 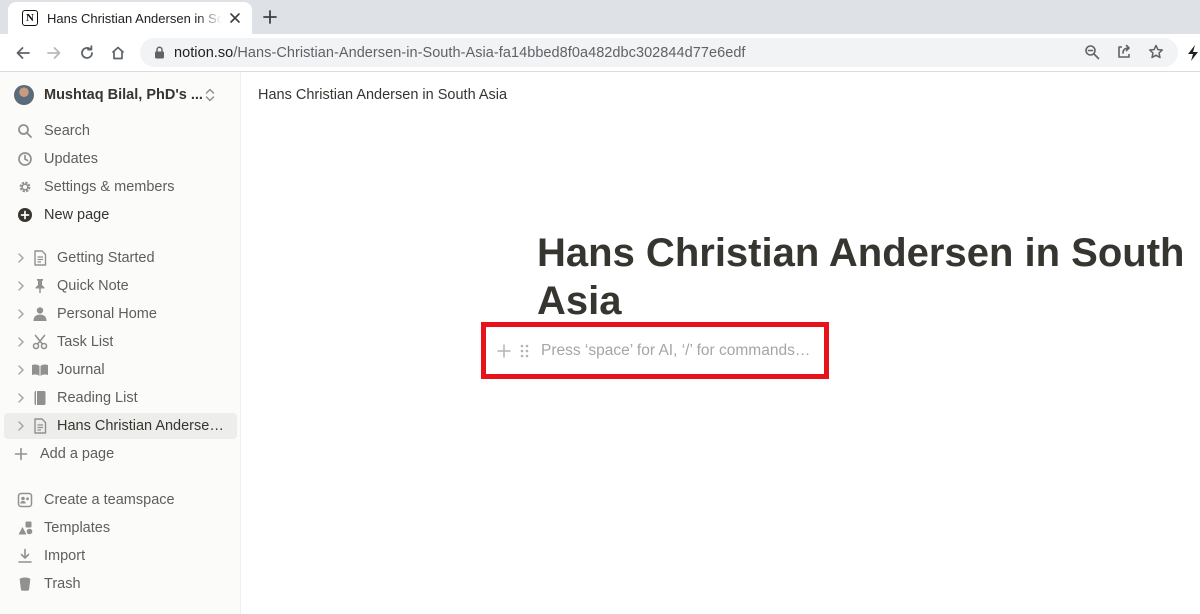 I want to click on sidebar-item-label: Personal Home, so click(x=107, y=314).